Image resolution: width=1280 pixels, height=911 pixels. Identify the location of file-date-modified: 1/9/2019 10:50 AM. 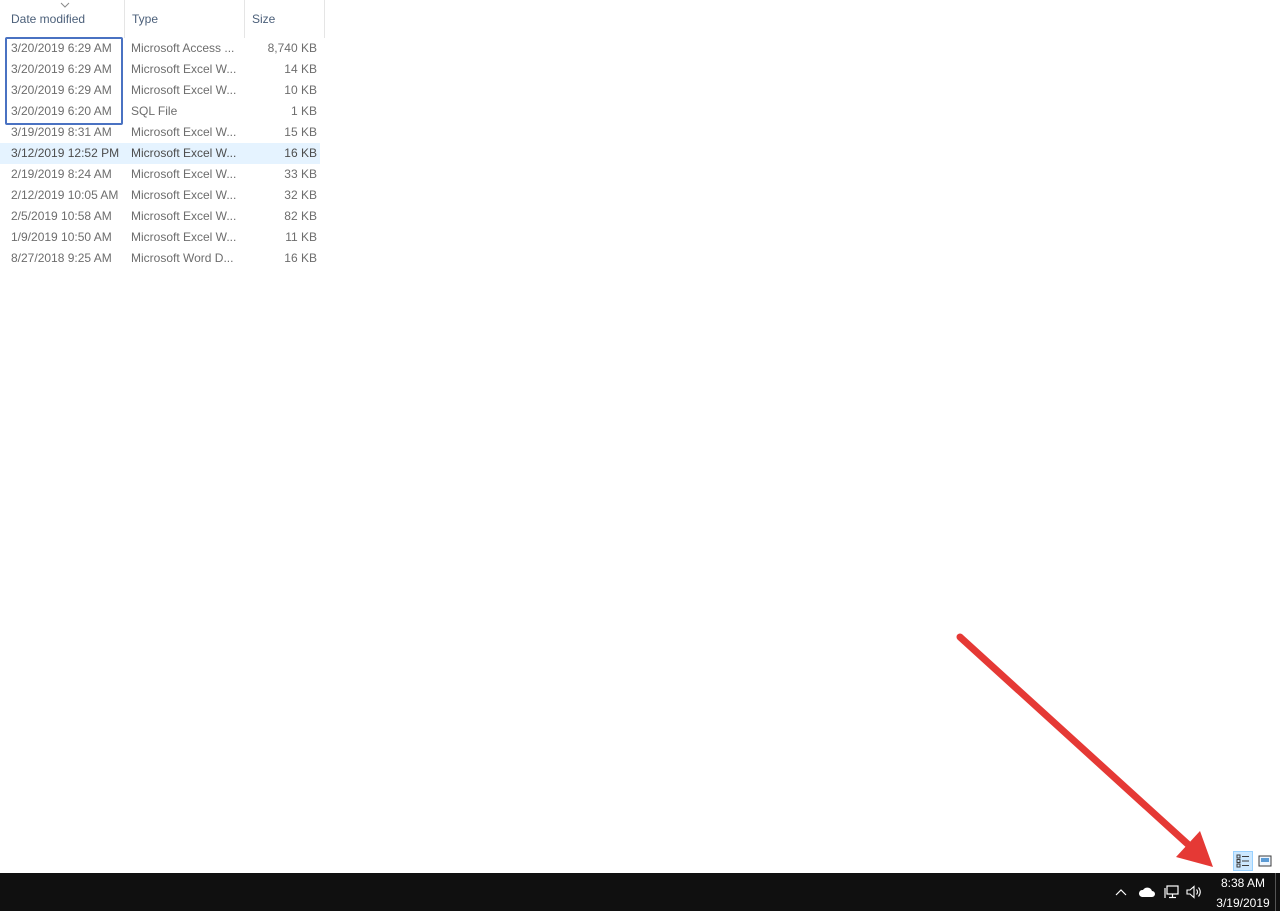
(61, 237).